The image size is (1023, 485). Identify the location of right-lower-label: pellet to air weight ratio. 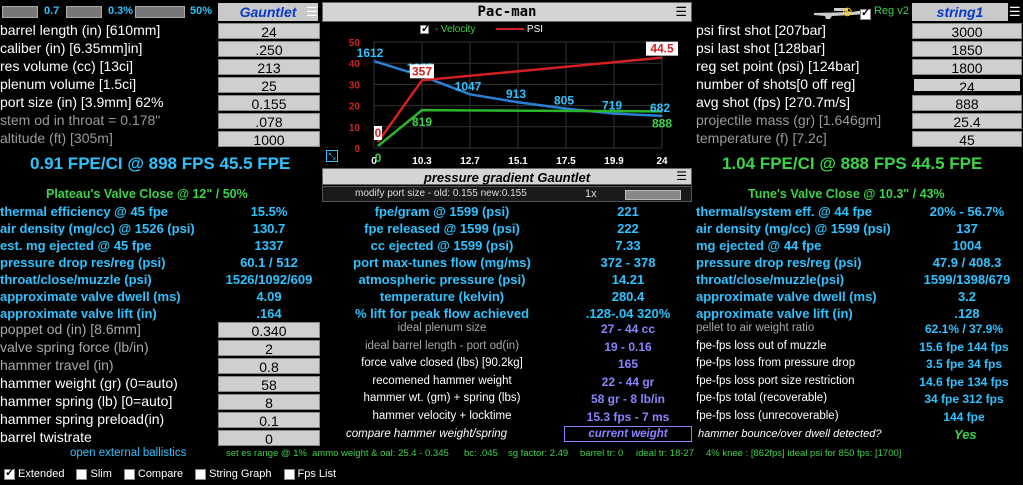
(755, 328).